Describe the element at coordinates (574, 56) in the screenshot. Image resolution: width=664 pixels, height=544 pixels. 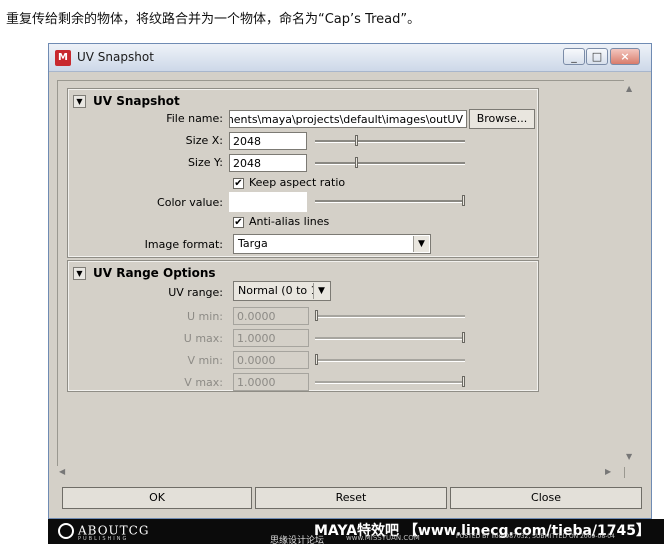
I see `minimize-button: _` at that location.